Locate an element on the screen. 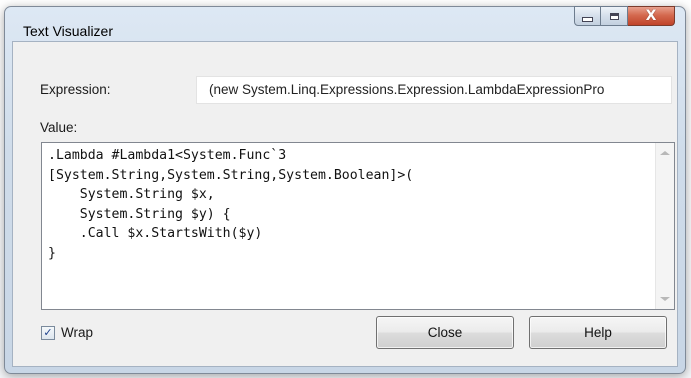 Image resolution: width=691 pixels, height=378 pixels. expression-label: Expression: is located at coordinates (75, 89).